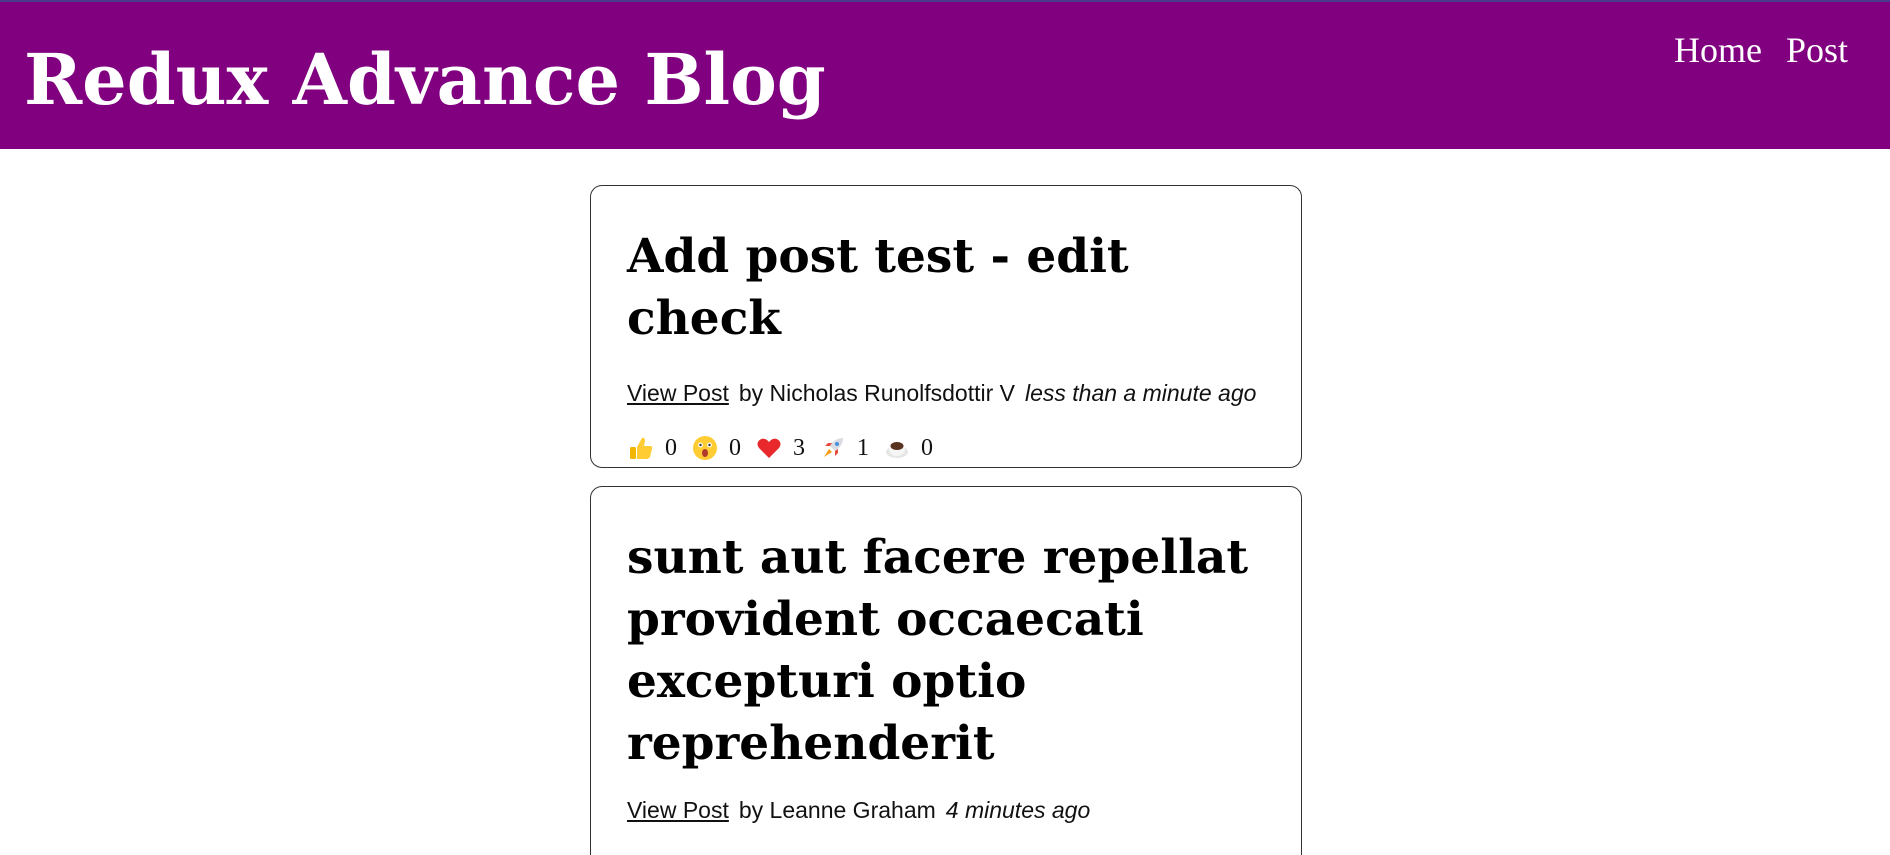 The width and height of the screenshot is (1890, 855). I want to click on reaction-buttons: 0 0 3 1 0, so click(946, 448).